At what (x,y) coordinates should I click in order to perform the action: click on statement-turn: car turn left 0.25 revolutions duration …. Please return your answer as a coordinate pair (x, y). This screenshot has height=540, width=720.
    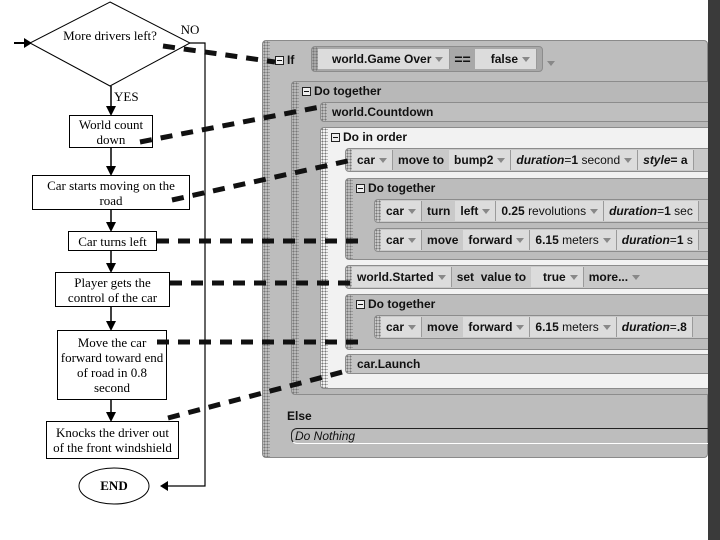
    Looking at the image, I should click on (547, 211).